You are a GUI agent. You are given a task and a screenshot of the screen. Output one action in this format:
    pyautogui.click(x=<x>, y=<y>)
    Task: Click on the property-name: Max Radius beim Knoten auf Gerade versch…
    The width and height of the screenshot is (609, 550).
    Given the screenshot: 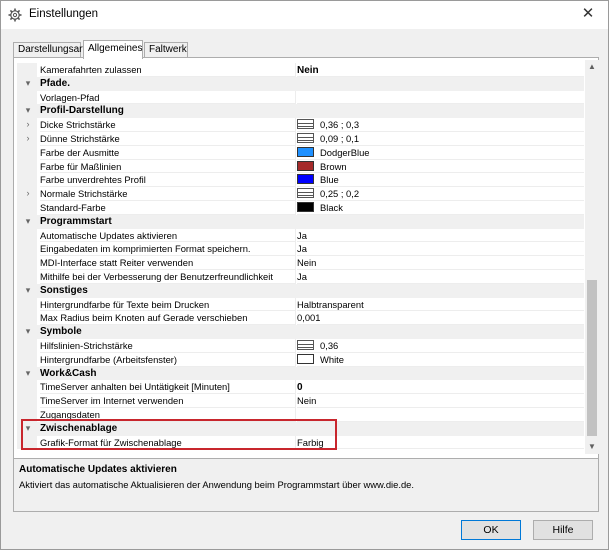 What is the action you would take?
    pyautogui.click(x=168, y=318)
    